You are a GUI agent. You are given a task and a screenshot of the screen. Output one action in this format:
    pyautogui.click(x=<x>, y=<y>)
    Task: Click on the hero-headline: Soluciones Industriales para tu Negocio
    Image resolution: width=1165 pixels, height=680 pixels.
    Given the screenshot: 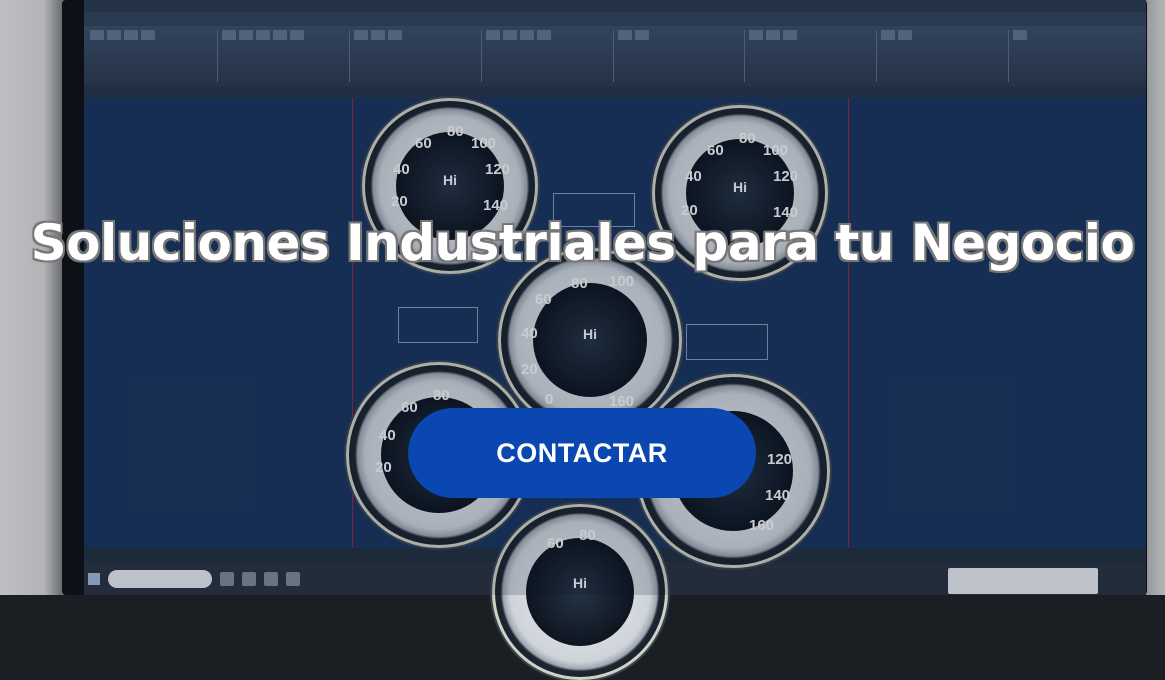 What is the action you would take?
    pyautogui.click(x=583, y=243)
    